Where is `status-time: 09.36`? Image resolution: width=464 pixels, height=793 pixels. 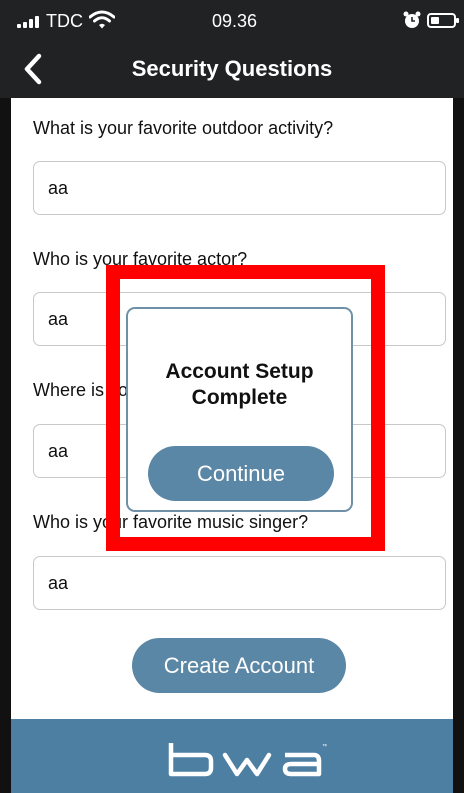 status-time: 09.36 is located at coordinates (235, 21).